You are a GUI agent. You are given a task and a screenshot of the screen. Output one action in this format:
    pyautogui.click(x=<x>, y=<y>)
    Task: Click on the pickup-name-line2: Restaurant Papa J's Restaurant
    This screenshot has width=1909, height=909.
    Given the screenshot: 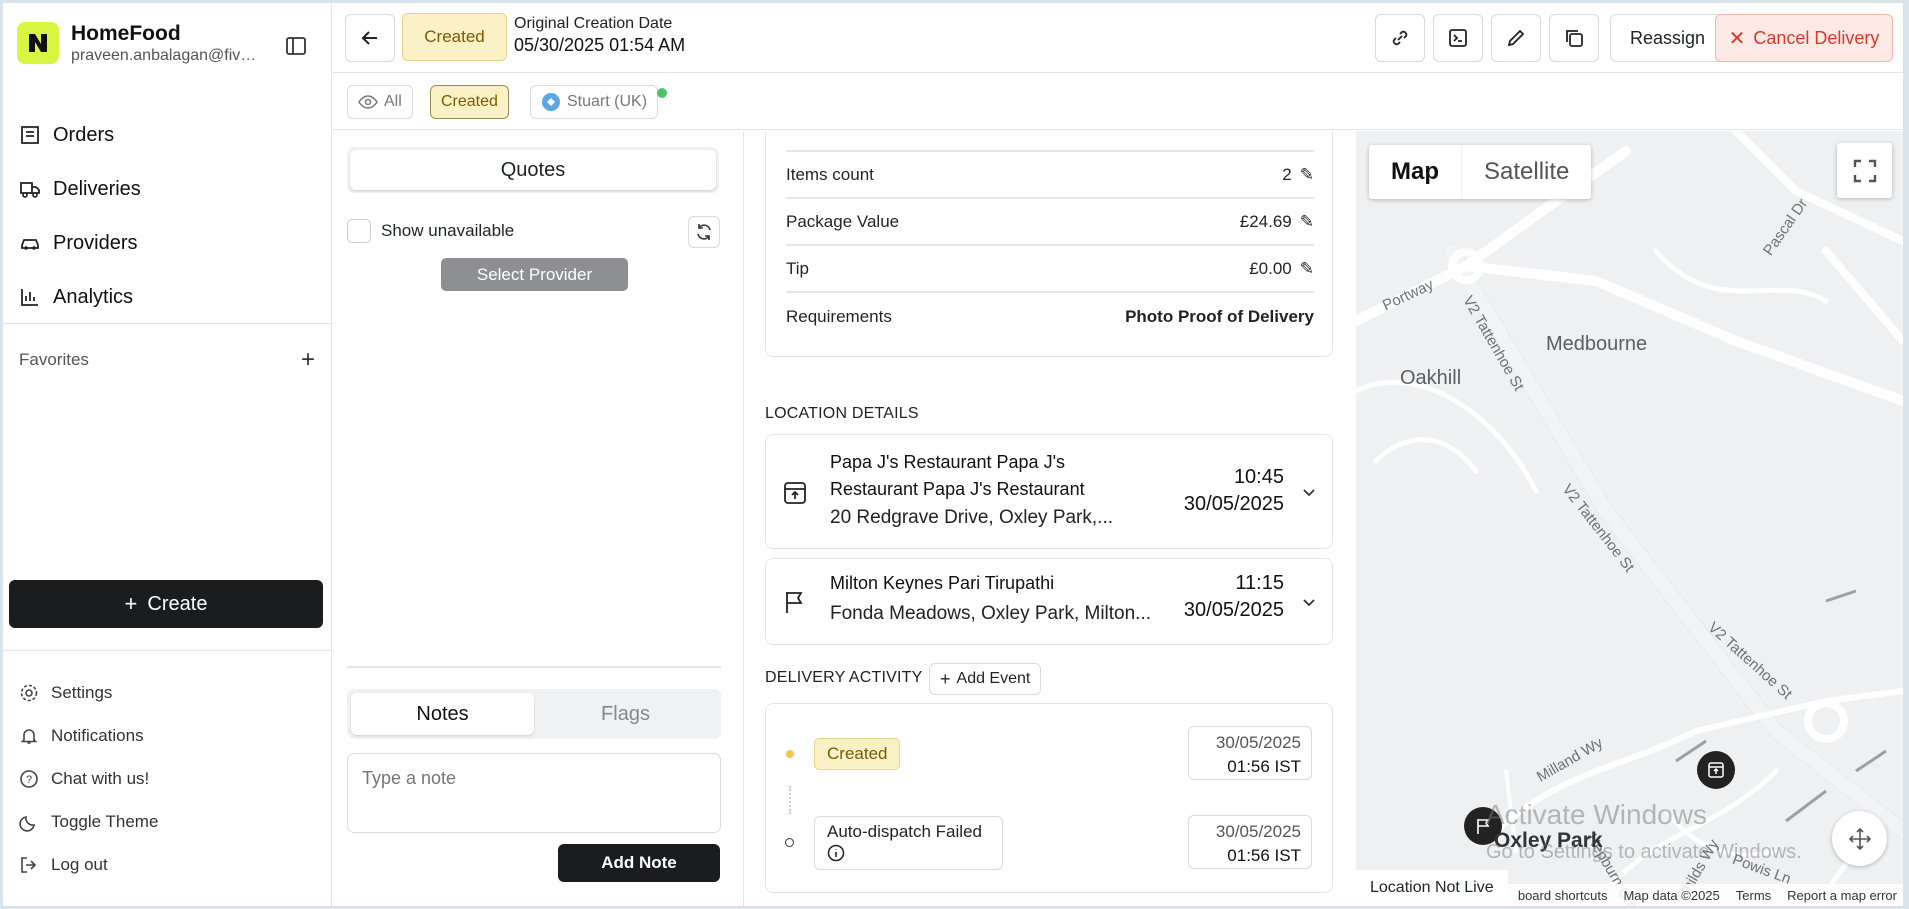 What is the action you would take?
    pyautogui.click(x=957, y=489)
    